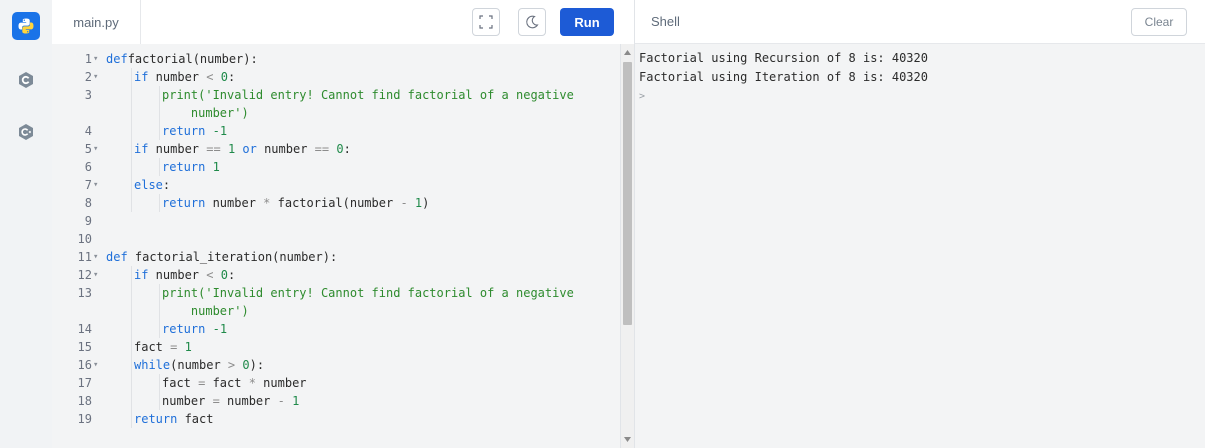  Describe the element at coordinates (336, 365) in the screenshot. I see `code-line: 16 ▾ while(number > 0):` at that location.